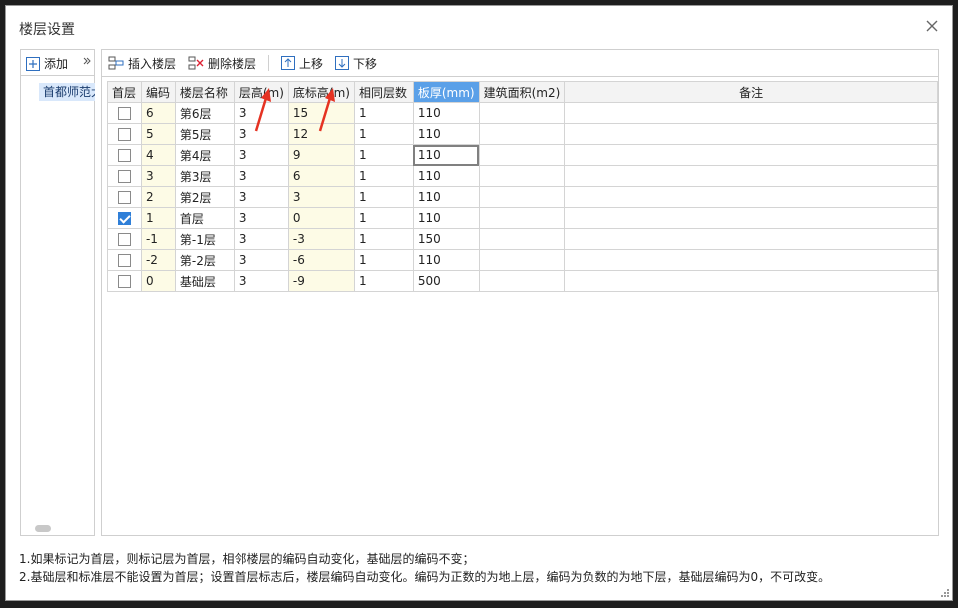 The height and width of the screenshot is (608, 958). I want to click on table-row: 4 第4层 3 9 1 110, so click(522, 155).